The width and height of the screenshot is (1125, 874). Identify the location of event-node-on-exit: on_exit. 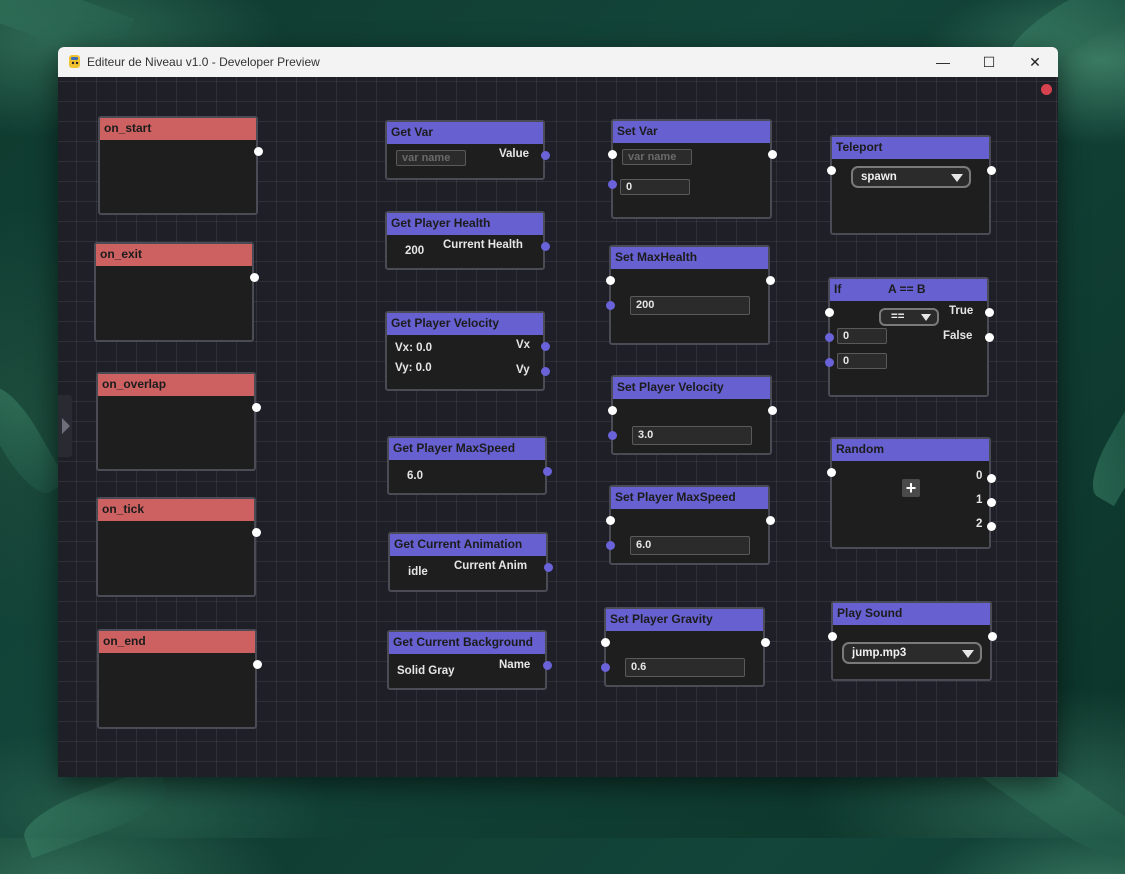
(176, 292).